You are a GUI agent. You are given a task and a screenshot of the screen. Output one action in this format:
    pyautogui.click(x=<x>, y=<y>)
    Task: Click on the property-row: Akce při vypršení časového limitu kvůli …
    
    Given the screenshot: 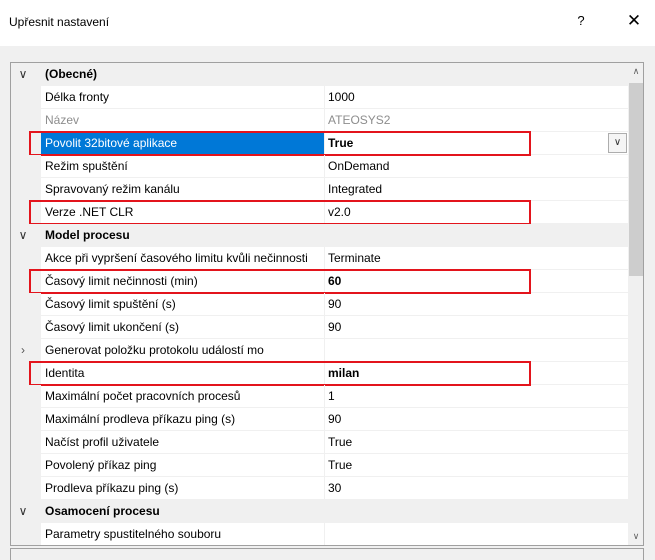 What is the action you would take?
    pyautogui.click(x=319, y=258)
    